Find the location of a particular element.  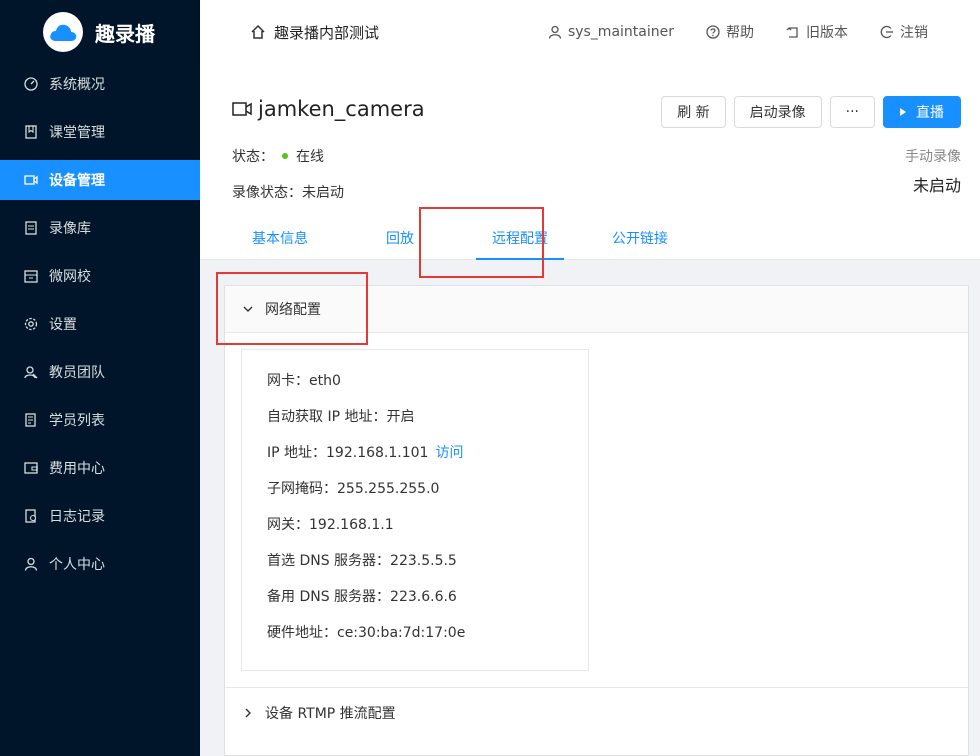

device-title: jamken_camera is located at coordinates (328, 109).